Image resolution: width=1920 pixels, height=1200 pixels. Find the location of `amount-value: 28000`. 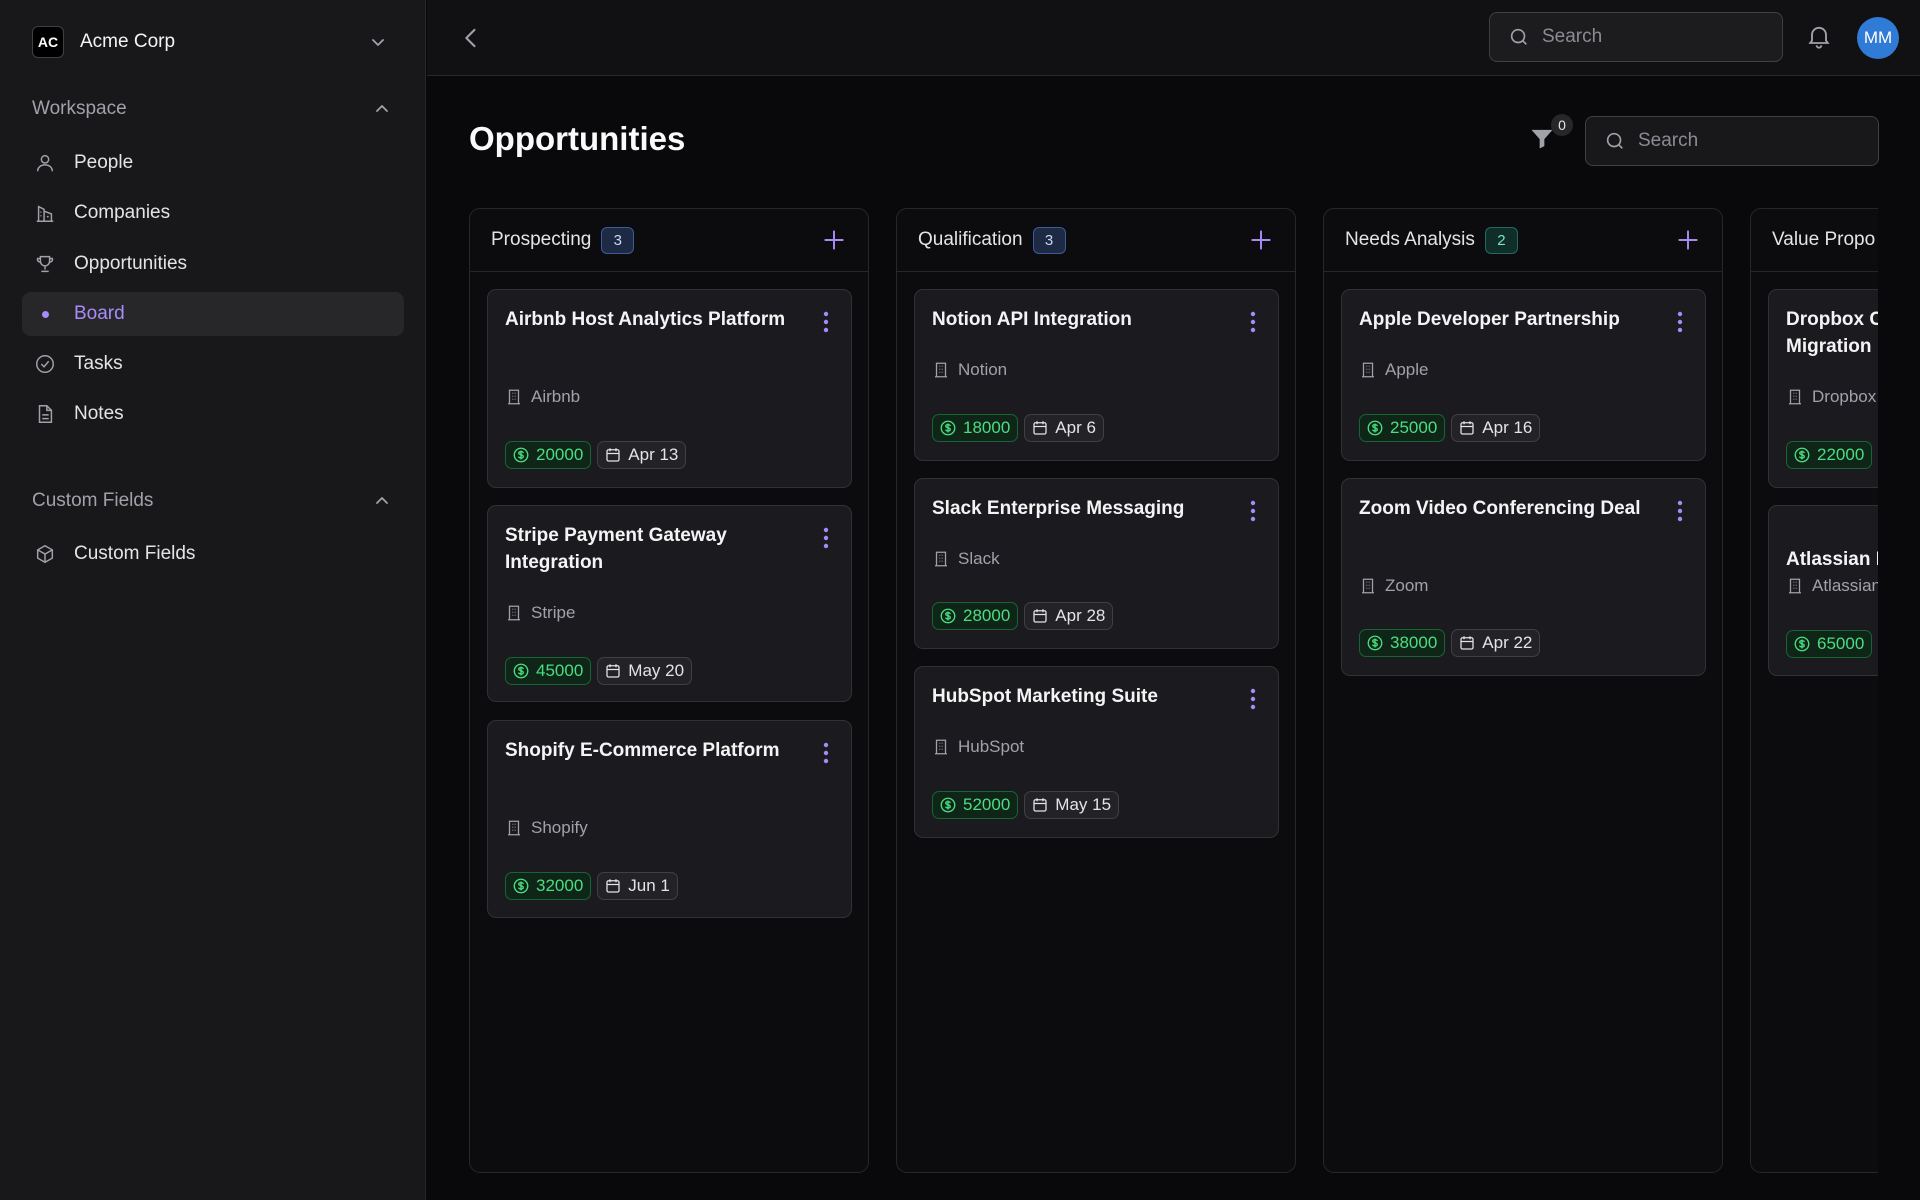

amount-value: 28000 is located at coordinates (987, 615).